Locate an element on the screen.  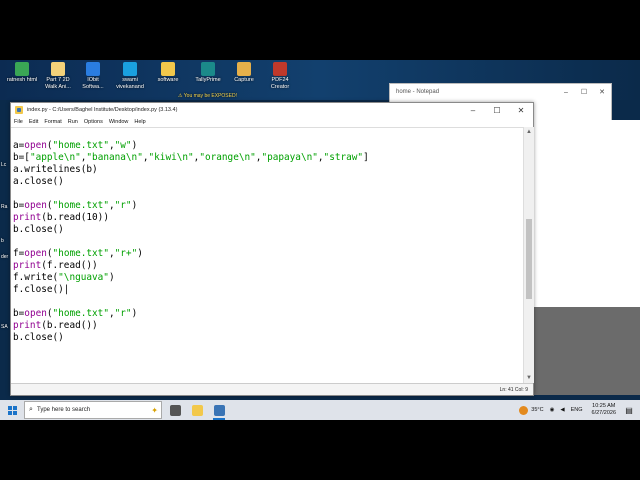
taskbar-apps is located at coordinates (197, 410).